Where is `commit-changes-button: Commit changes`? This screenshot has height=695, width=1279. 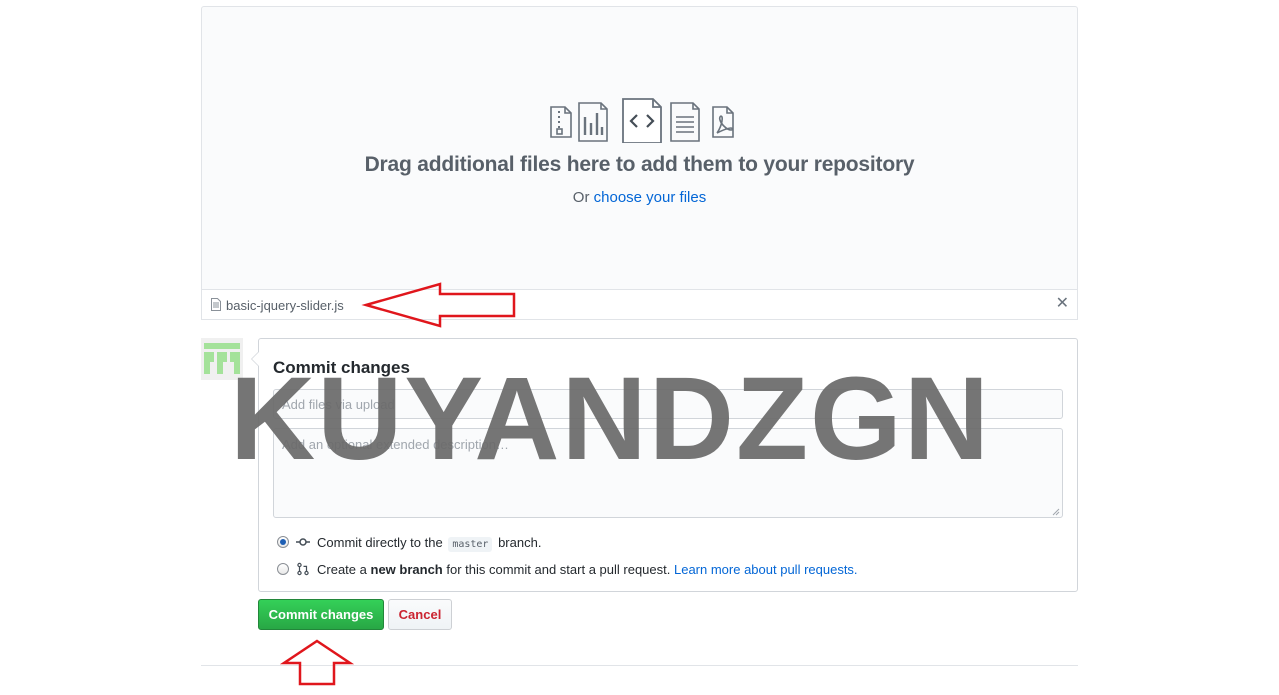
commit-changes-button: Commit changes is located at coordinates (321, 614).